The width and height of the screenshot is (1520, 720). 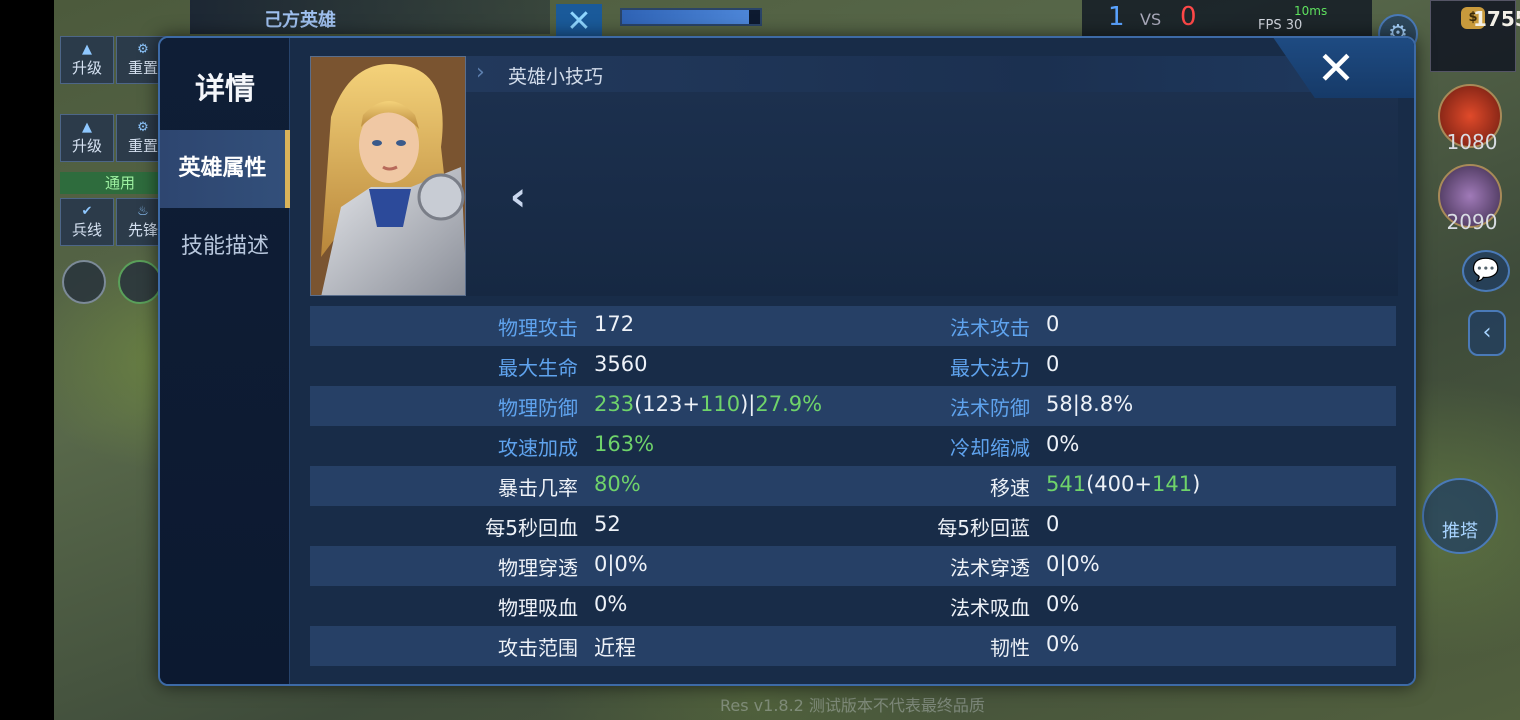 I want to click on crit-value: 80%, so click(x=617, y=484).